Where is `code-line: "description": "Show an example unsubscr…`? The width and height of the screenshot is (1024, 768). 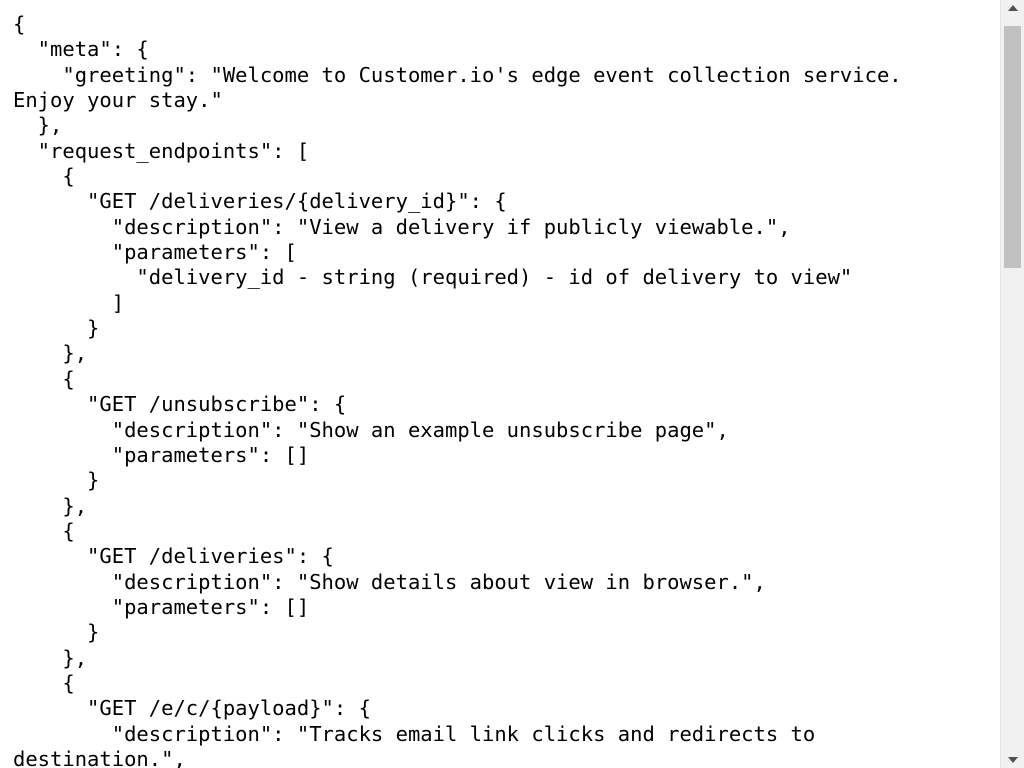 code-line: "description": "Show an example unsubscr… is located at coordinates (371, 429).